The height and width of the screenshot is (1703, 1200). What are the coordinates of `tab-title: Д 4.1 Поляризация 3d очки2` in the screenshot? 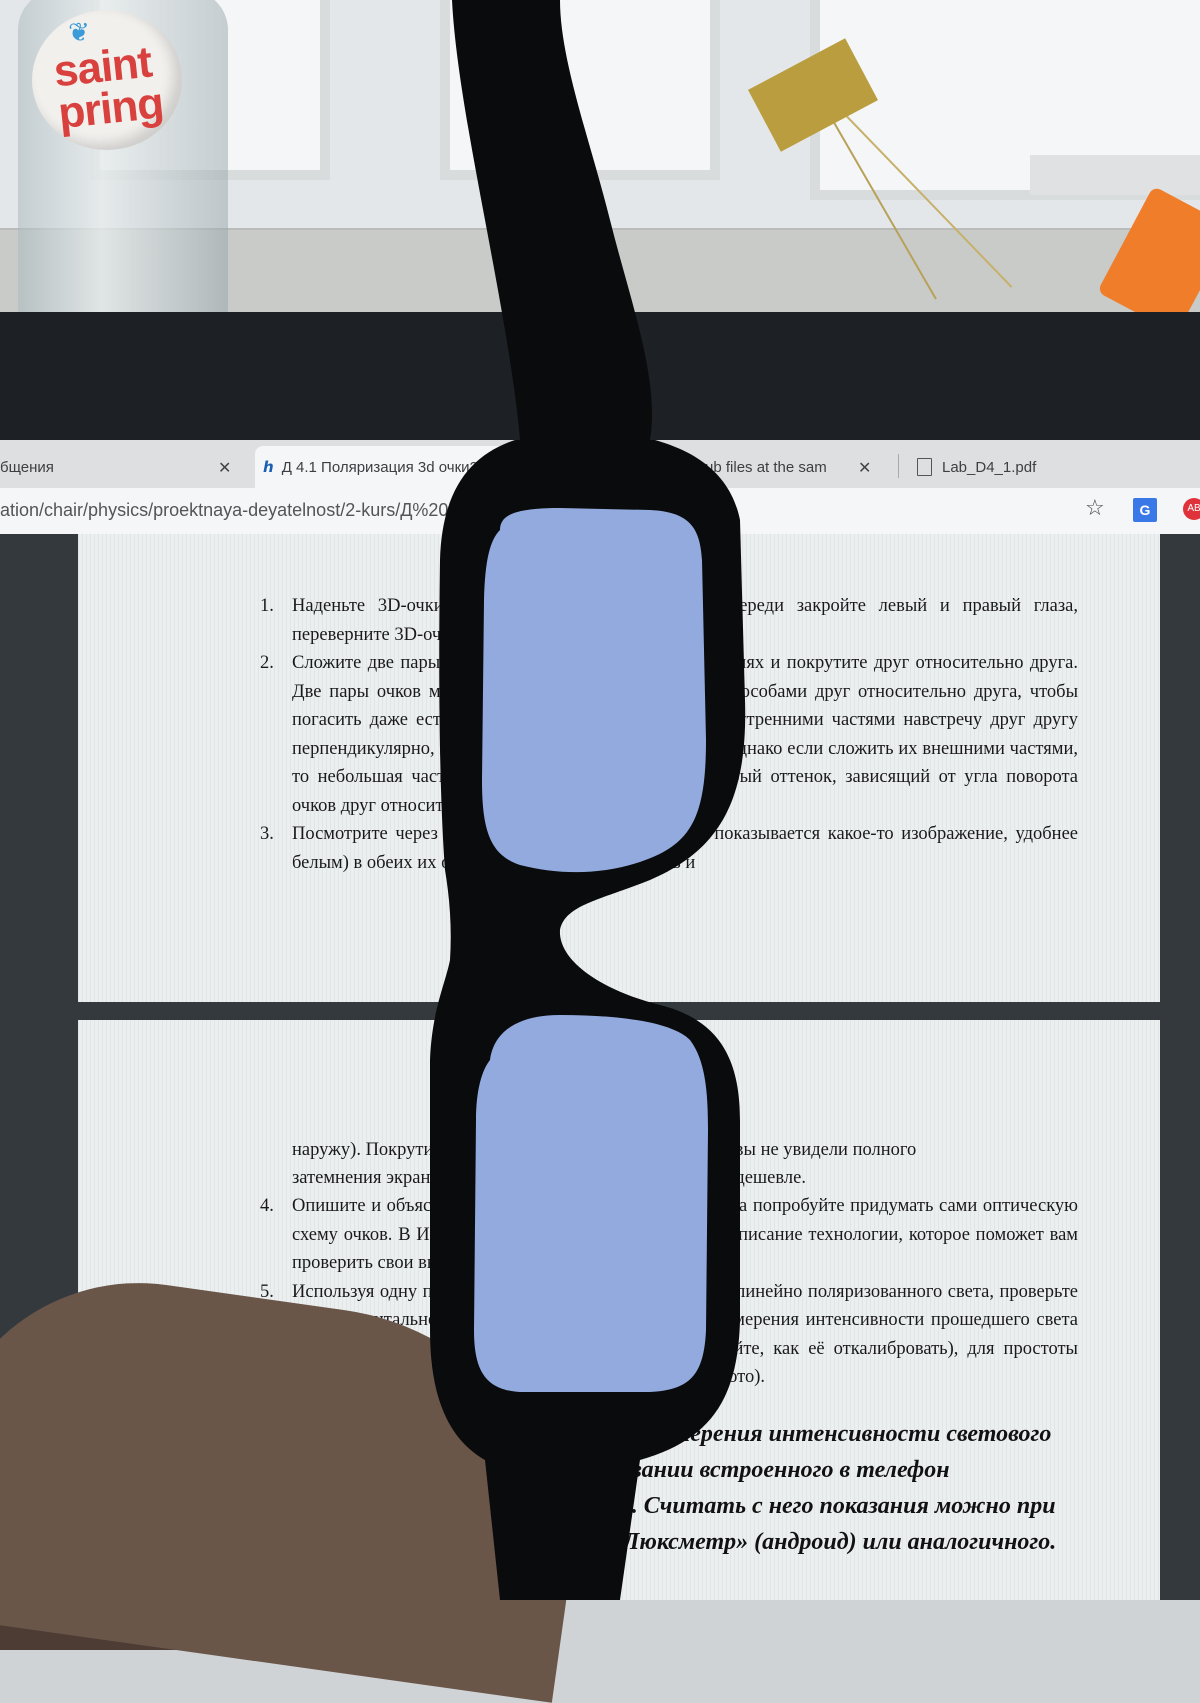 It's located at (379, 467).